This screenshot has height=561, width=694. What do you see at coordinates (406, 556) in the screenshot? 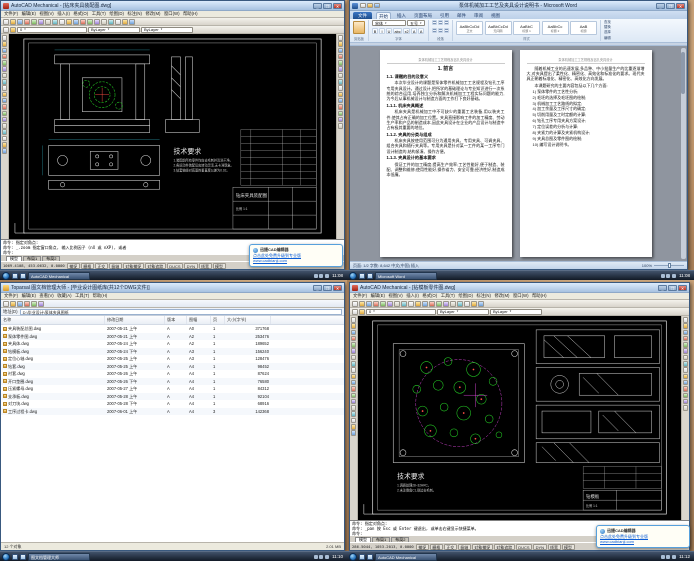
I see `taskbar-task-button: AutoCAD Mechanical` at bounding box center [406, 556].